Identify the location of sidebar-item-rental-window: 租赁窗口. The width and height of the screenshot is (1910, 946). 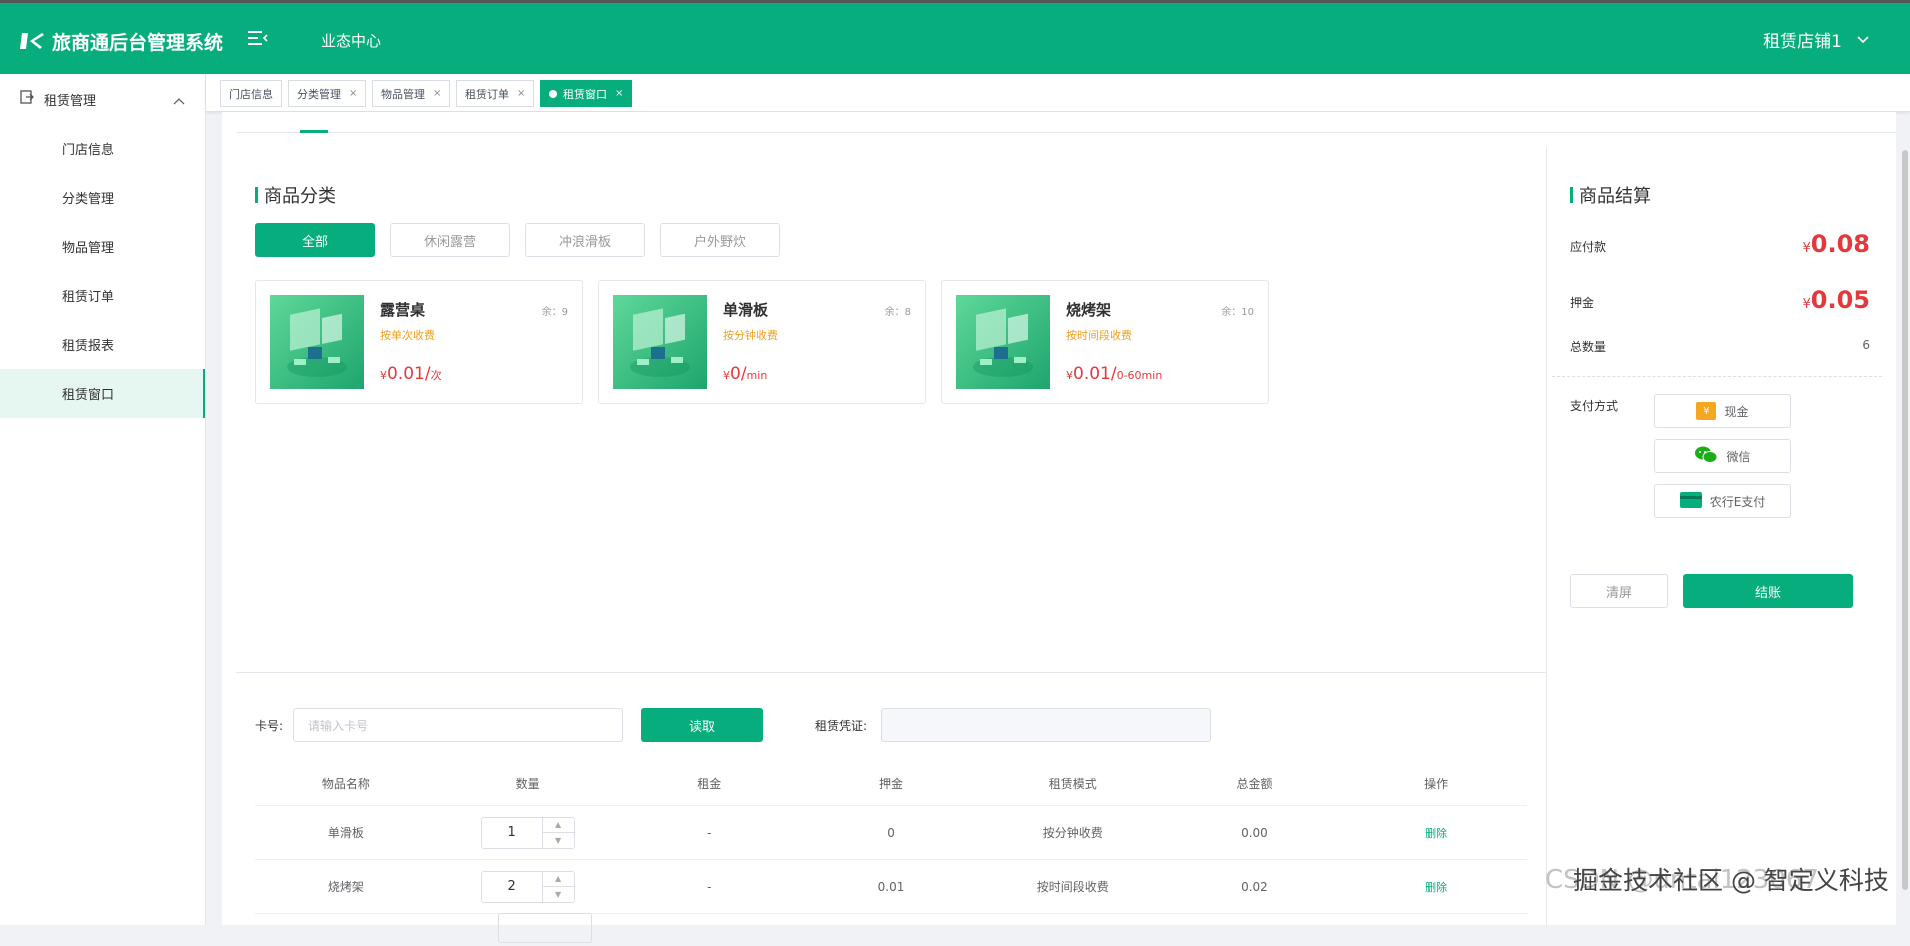
(102, 393).